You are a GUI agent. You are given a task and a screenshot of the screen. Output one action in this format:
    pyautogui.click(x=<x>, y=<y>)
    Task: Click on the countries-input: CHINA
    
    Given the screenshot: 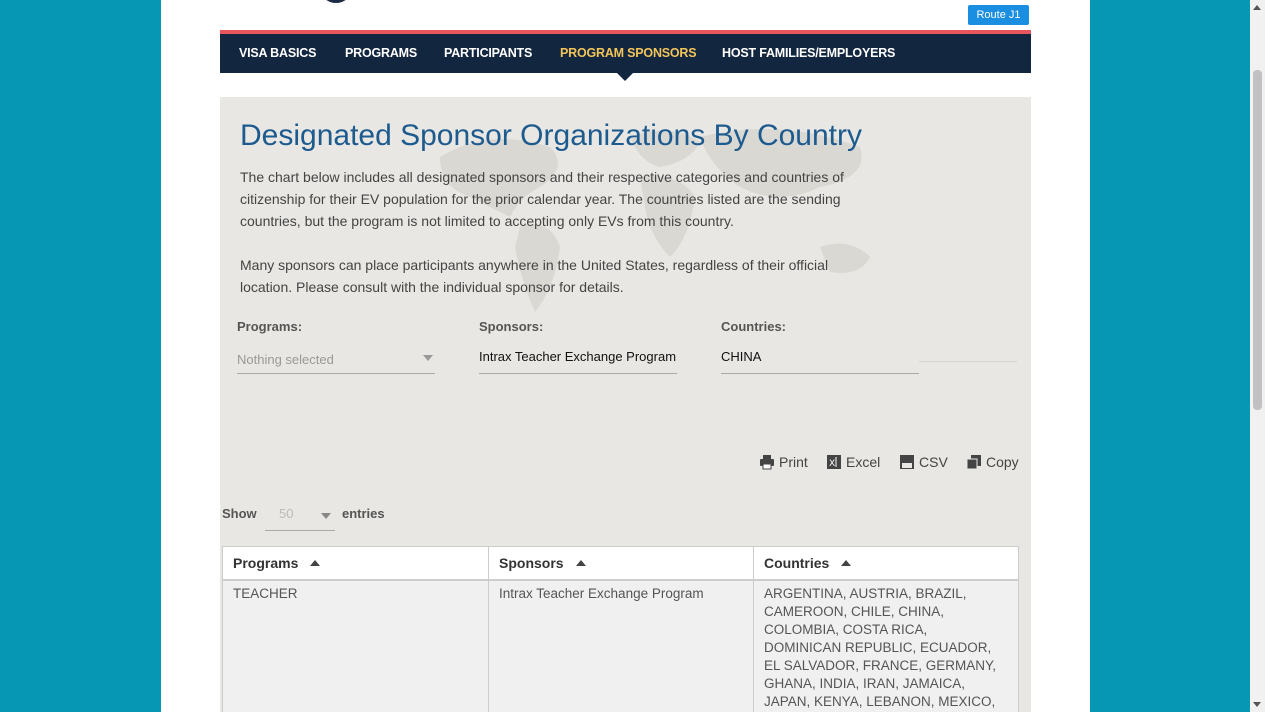 What is the action you would take?
    pyautogui.click(x=820, y=359)
    